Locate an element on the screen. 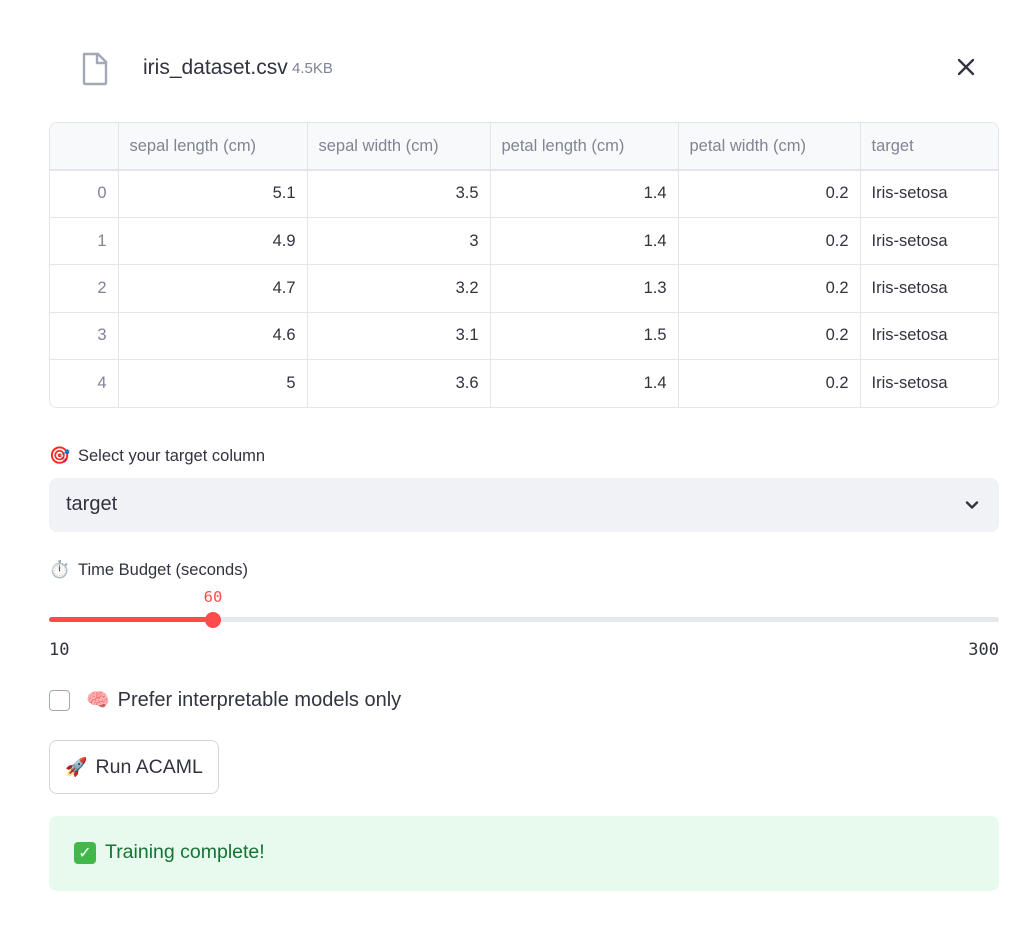  success-alert: ✓ Training complete! is located at coordinates (524, 853).